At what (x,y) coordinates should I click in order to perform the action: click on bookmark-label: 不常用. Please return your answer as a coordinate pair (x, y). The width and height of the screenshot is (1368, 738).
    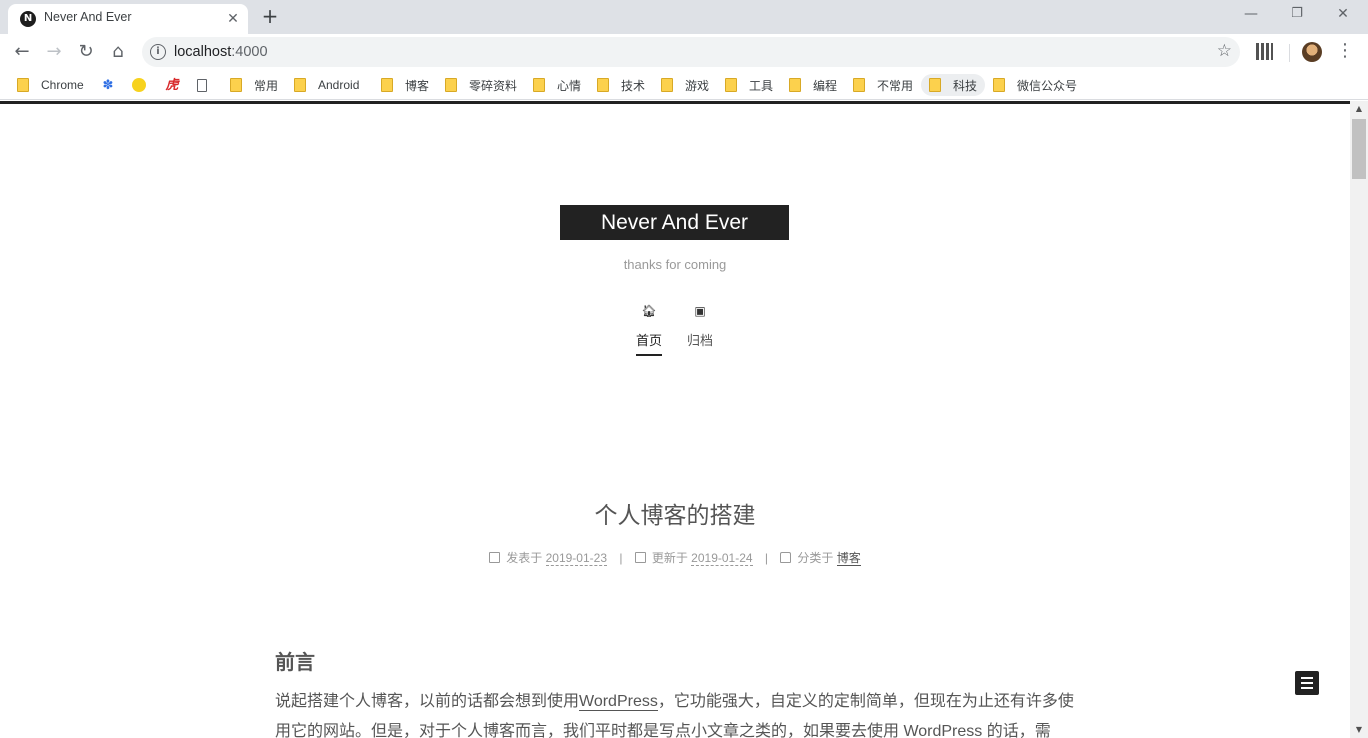
    Looking at the image, I should click on (895, 85).